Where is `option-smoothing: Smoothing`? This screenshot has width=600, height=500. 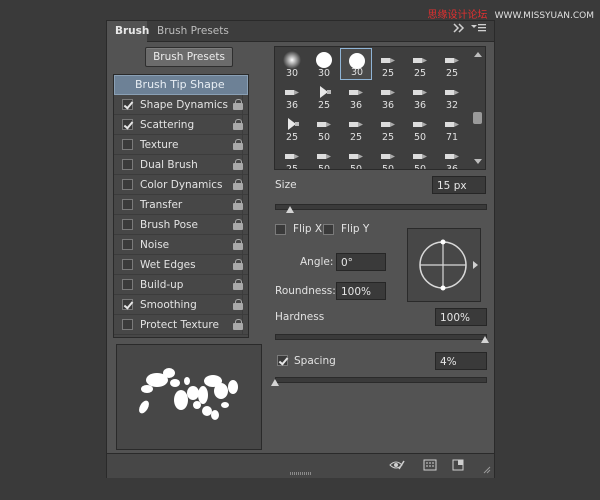 option-smoothing: Smoothing is located at coordinates (181, 305).